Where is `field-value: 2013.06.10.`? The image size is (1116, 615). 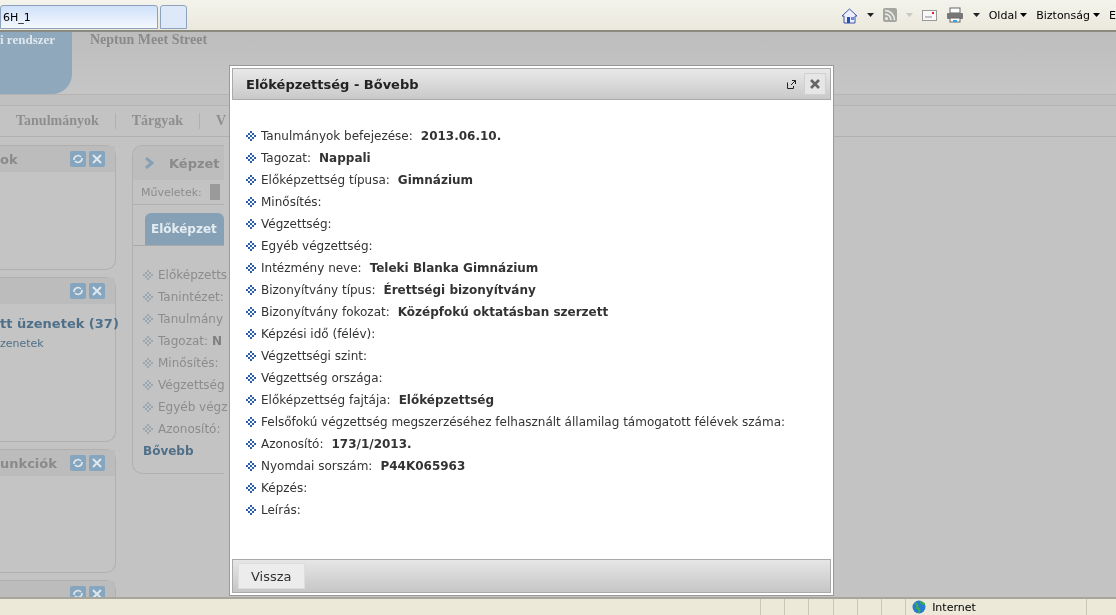
field-value: 2013.06.10. is located at coordinates (461, 136).